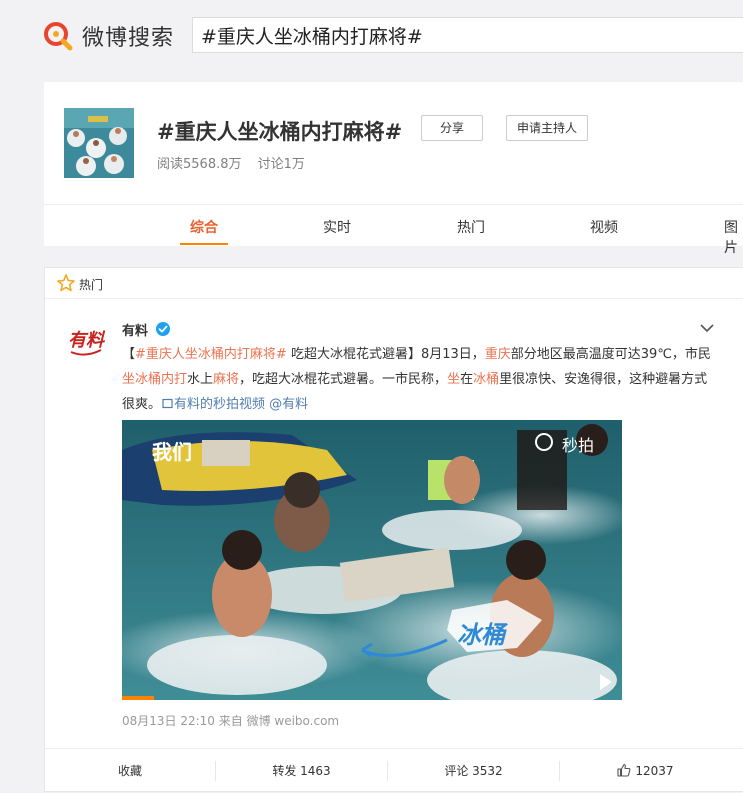 The image size is (743, 793). Describe the element at coordinates (129, 354) in the screenshot. I see `post-text-part: 【` at that location.